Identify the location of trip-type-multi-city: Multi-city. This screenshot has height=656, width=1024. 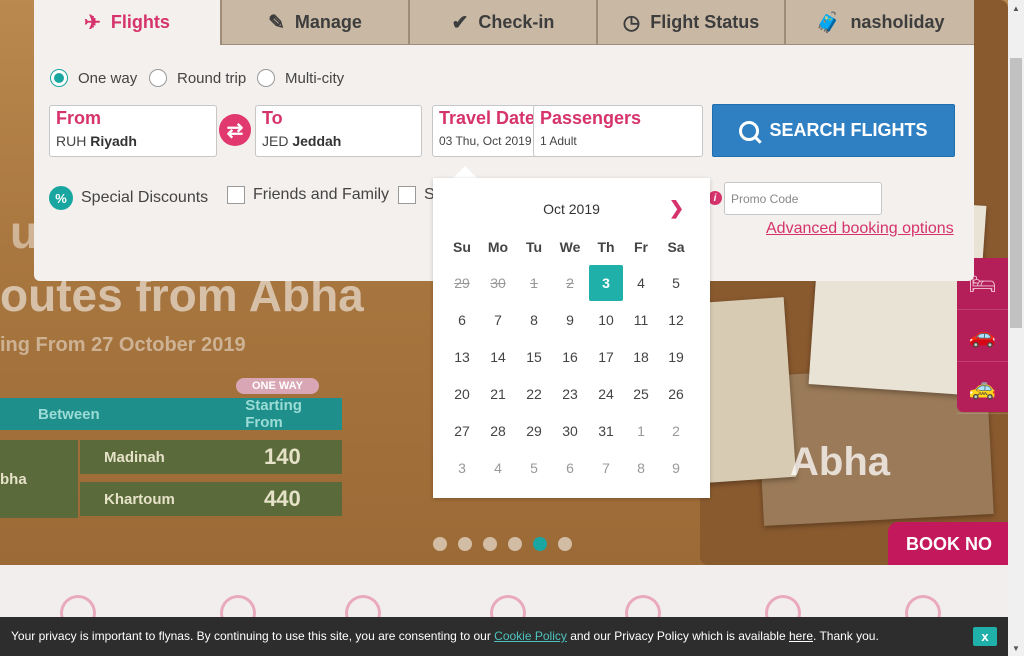
(300, 78).